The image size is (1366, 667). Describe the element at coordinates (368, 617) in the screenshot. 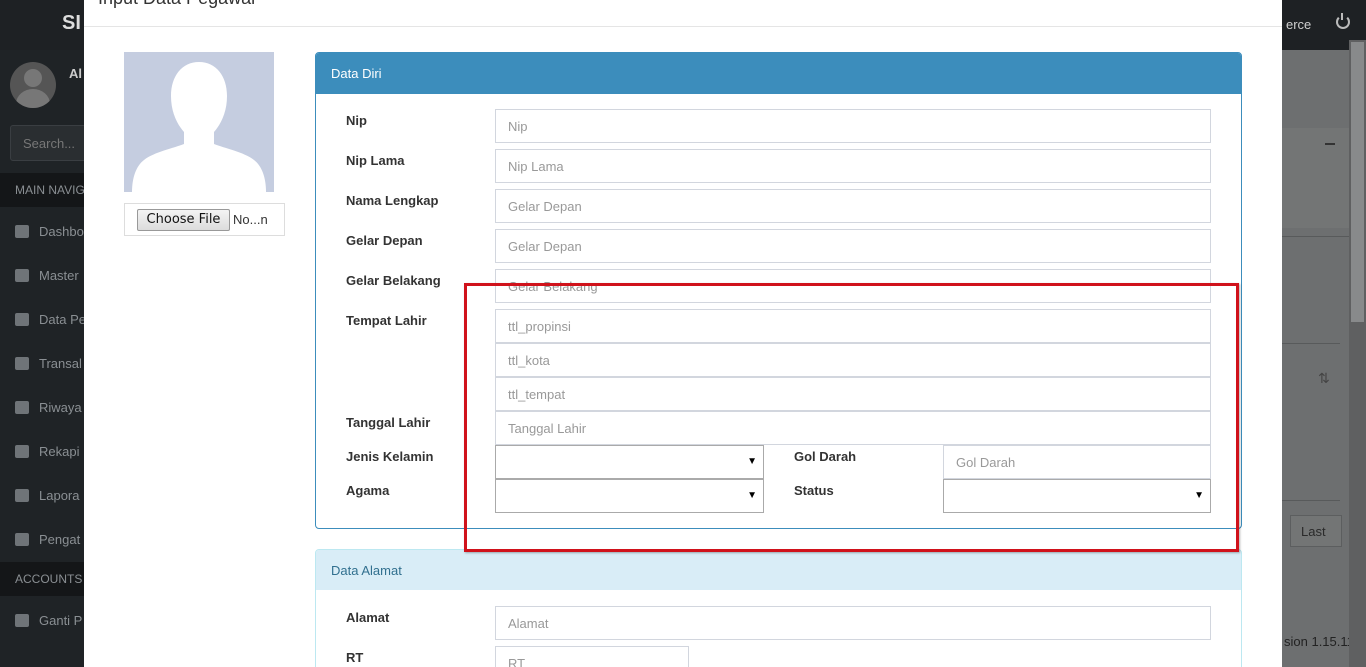

I see `label-alamat: Alamat` at that location.